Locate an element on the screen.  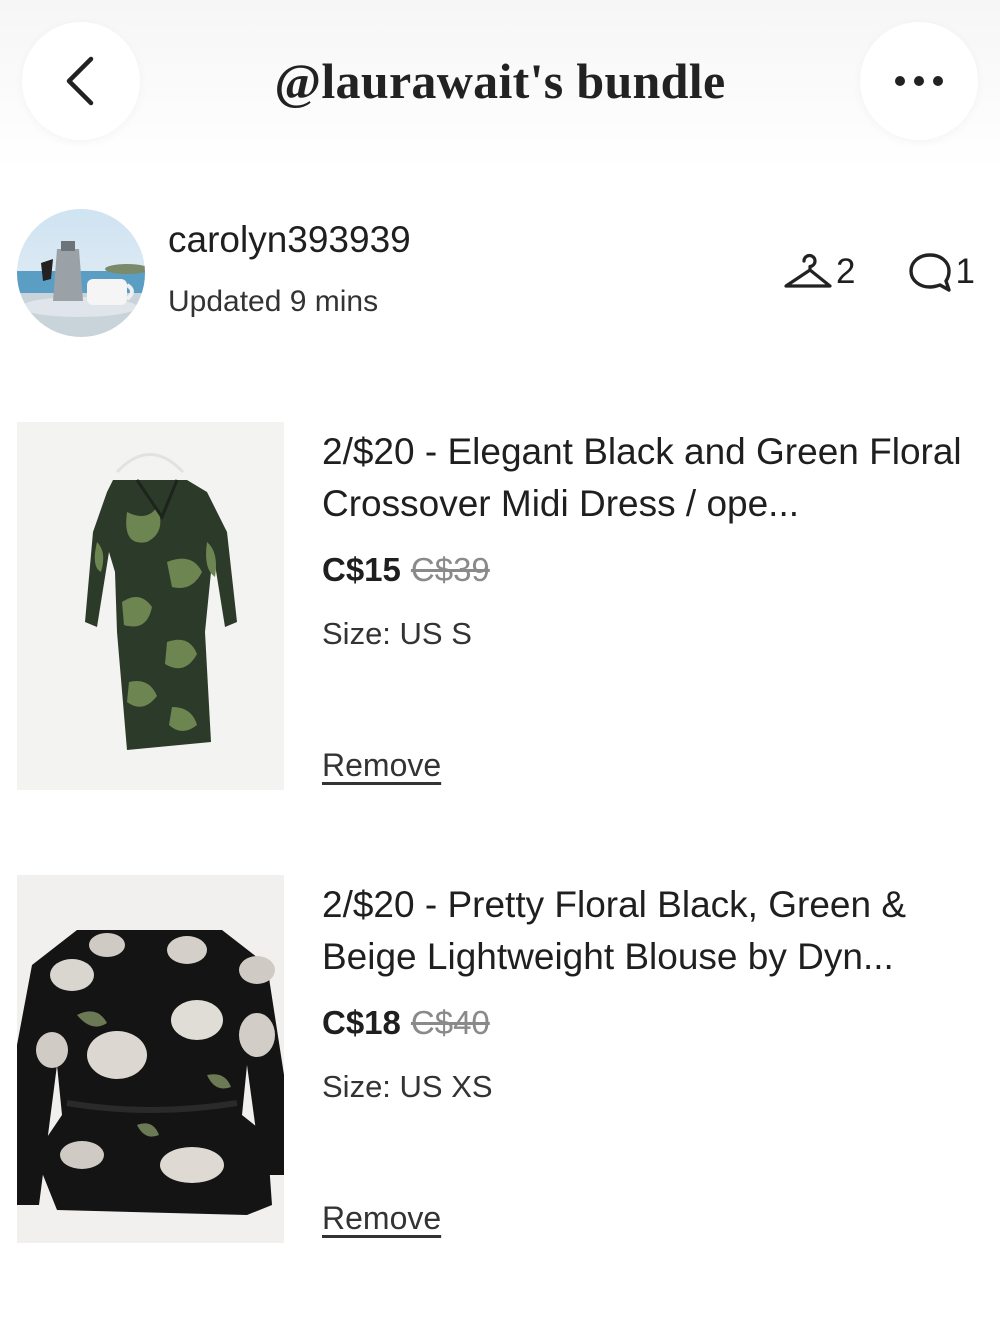
top-bar: @laurawait's bundle is located at coordinates (500, 85).